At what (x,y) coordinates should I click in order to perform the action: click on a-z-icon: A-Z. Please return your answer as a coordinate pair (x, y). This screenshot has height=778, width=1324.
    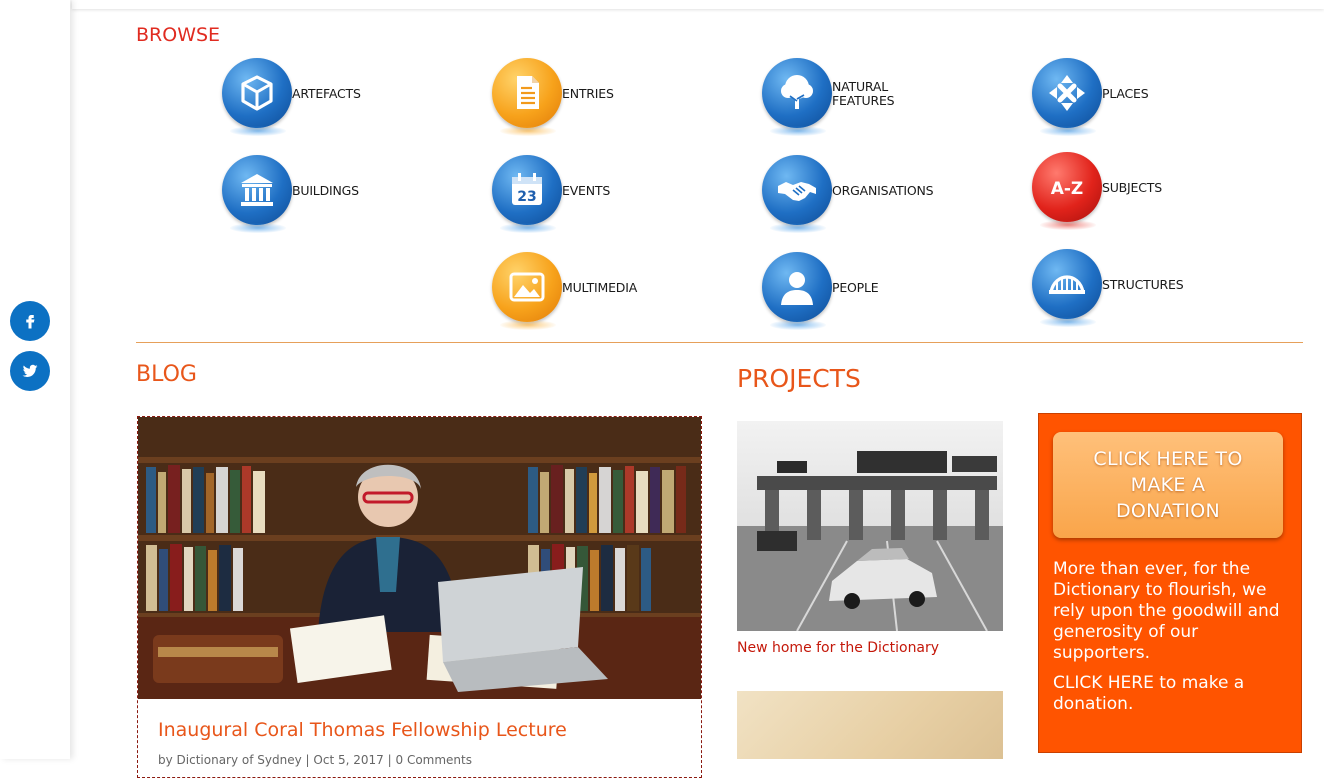
    Looking at the image, I should click on (1068, 193).